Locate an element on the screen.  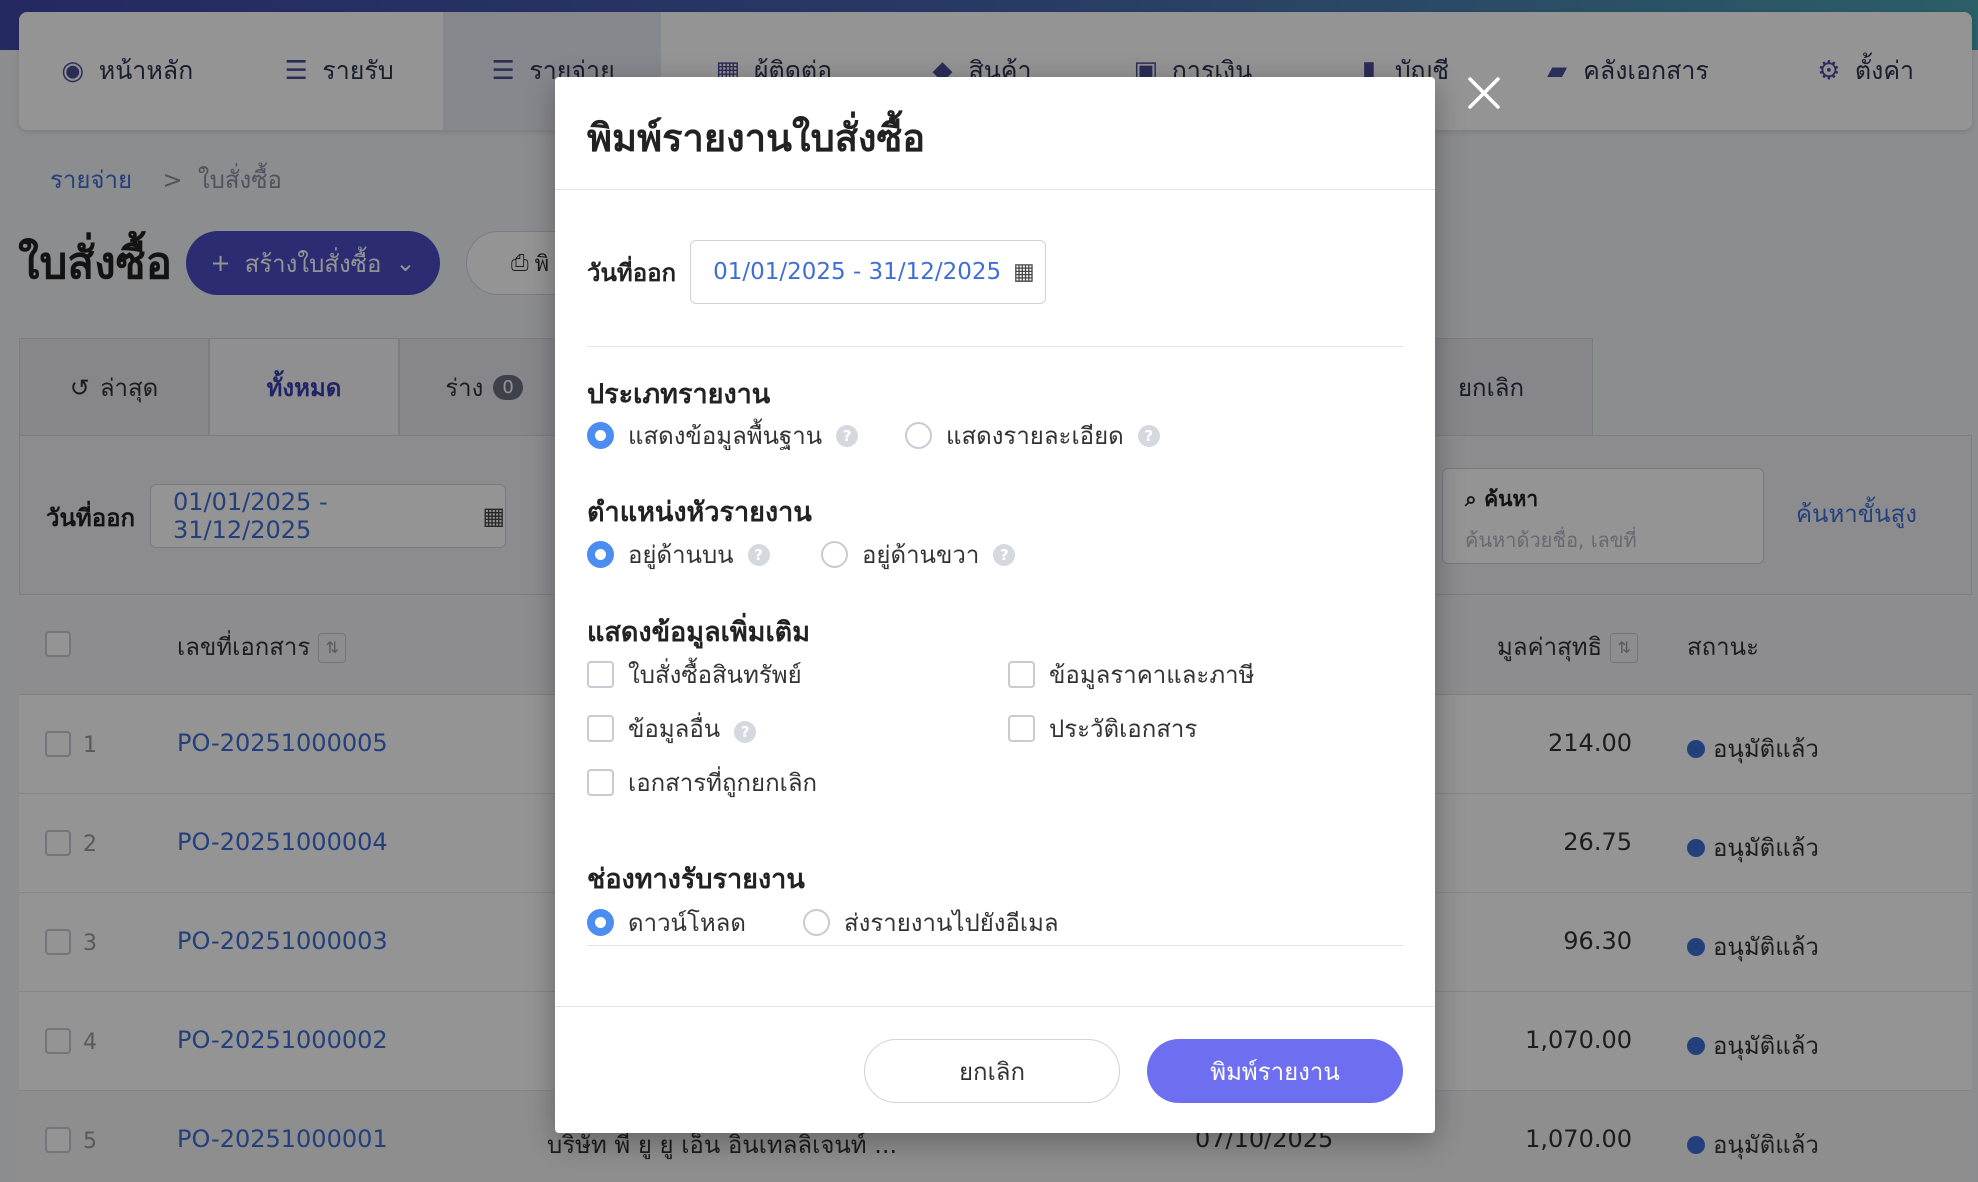
calendar-icon: ▦ is located at coordinates (1024, 272).